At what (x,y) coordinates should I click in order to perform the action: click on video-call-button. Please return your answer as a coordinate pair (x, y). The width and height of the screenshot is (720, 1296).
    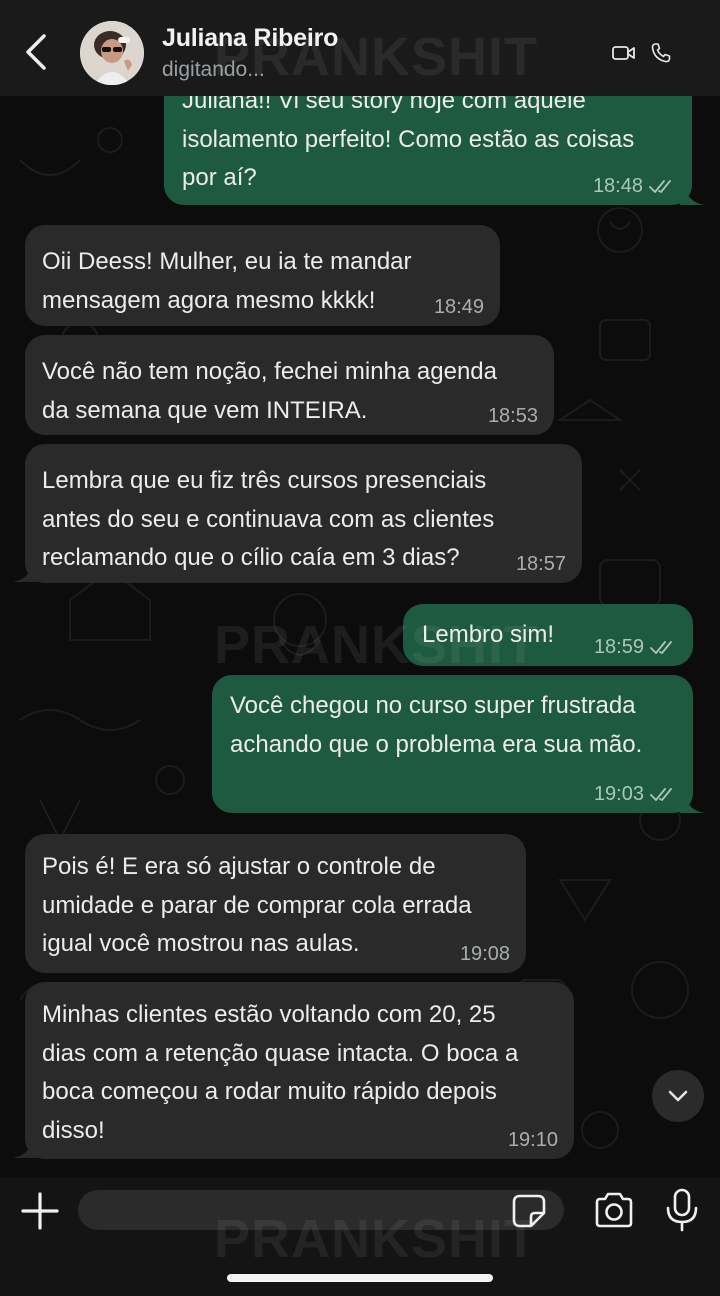
    Looking at the image, I should click on (624, 53).